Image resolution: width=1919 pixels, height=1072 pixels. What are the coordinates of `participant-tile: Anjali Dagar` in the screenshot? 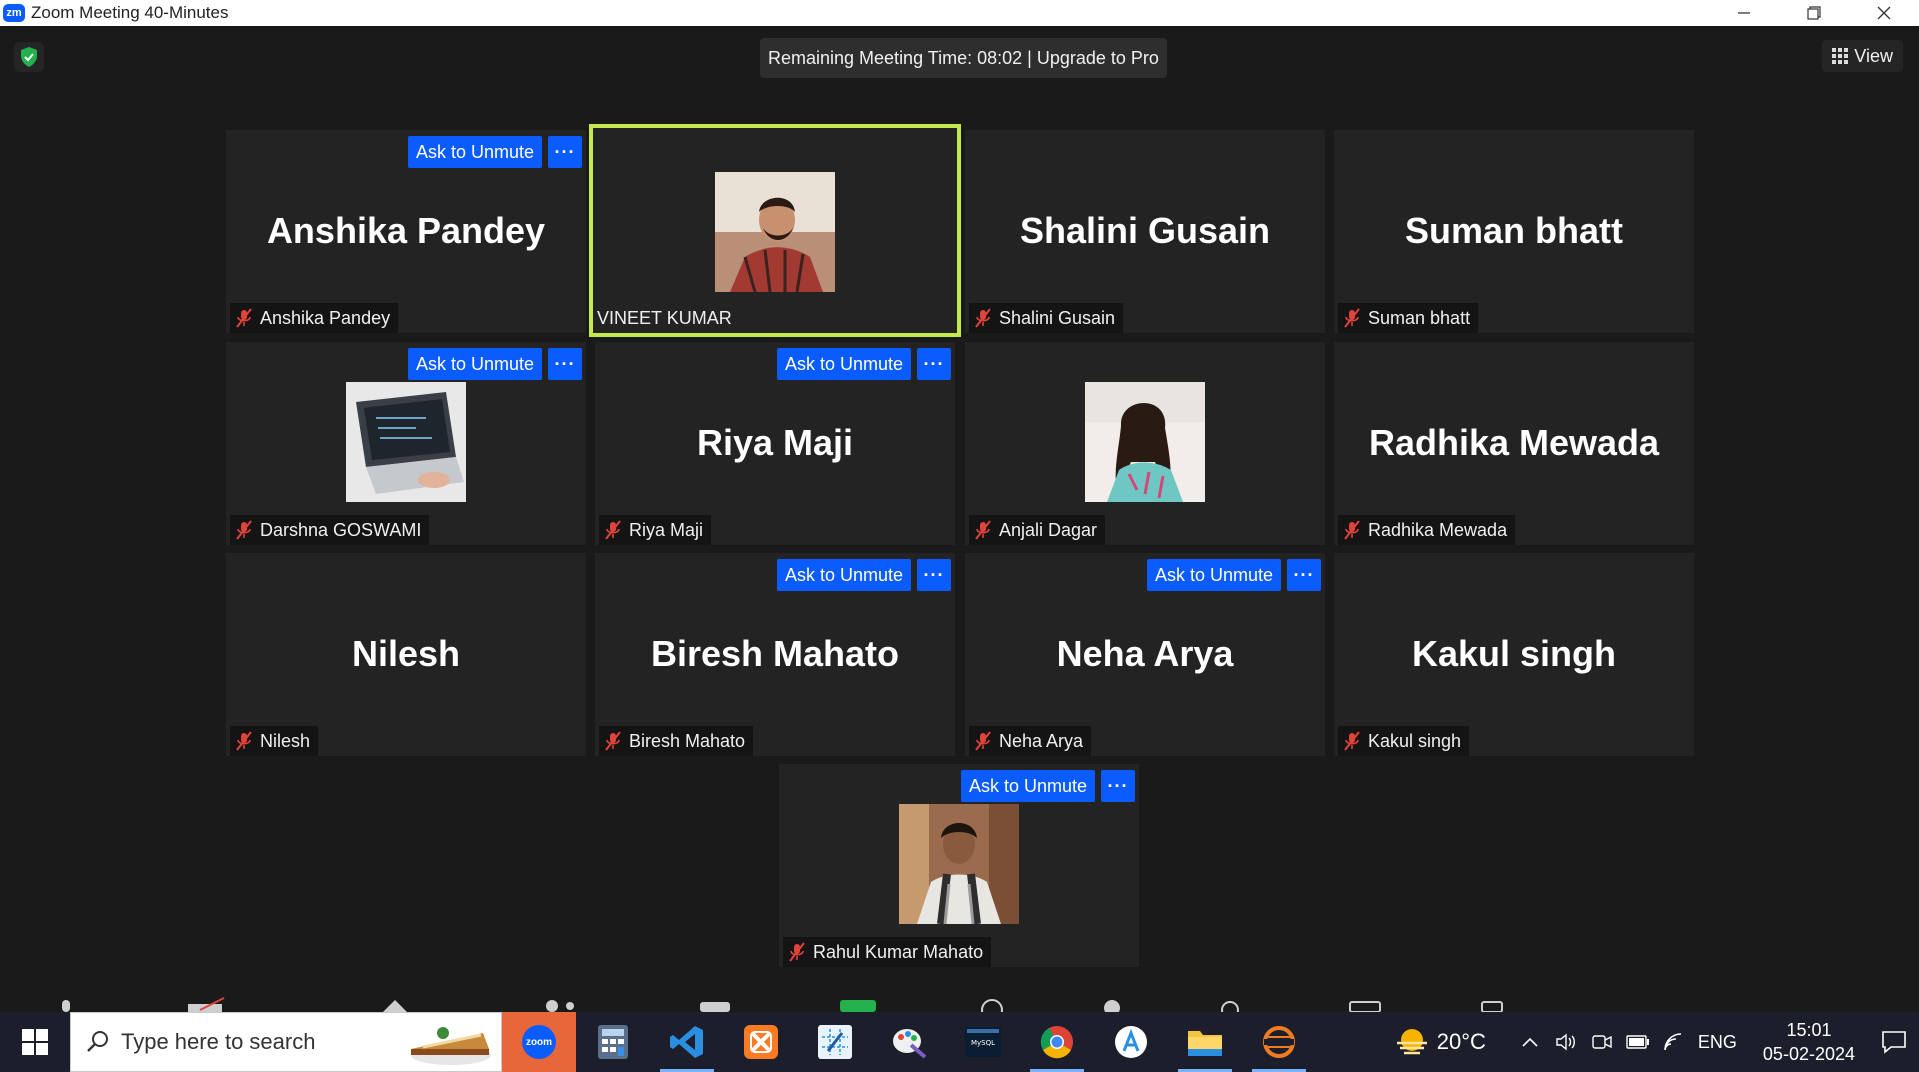 It's located at (1145, 443).